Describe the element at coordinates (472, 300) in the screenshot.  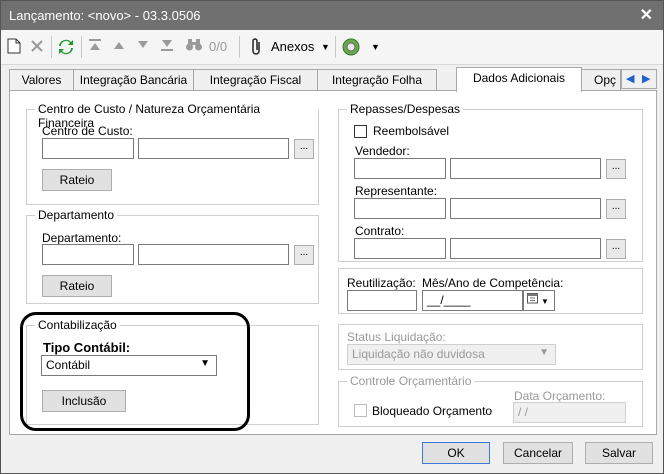
I see `competence-input: __/____` at that location.